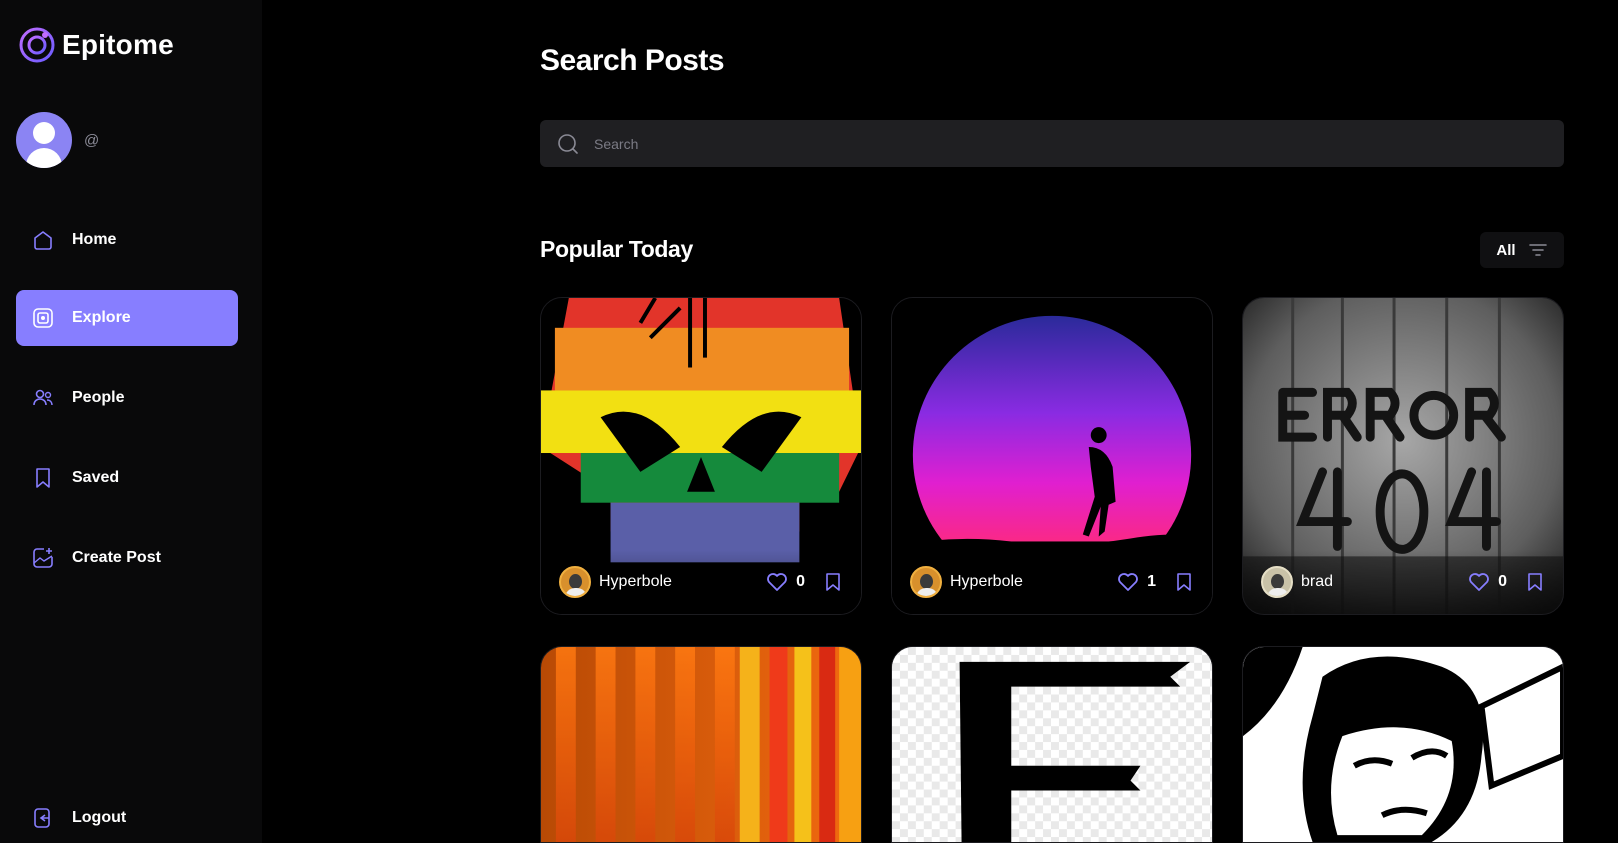 Image resolution: width=1618 pixels, height=843 pixels. Describe the element at coordinates (43, 240) in the screenshot. I see `home-icon` at that location.